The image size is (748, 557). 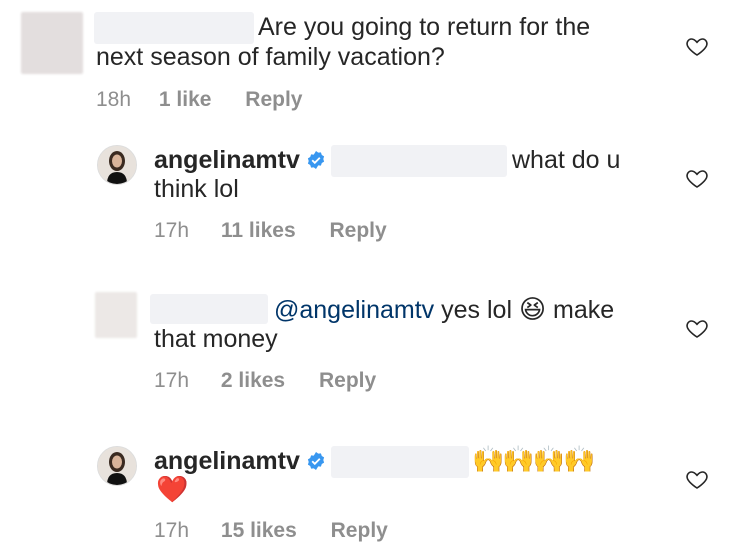 I want to click on comment-text-line1: Are you going to return for the, so click(x=424, y=27).